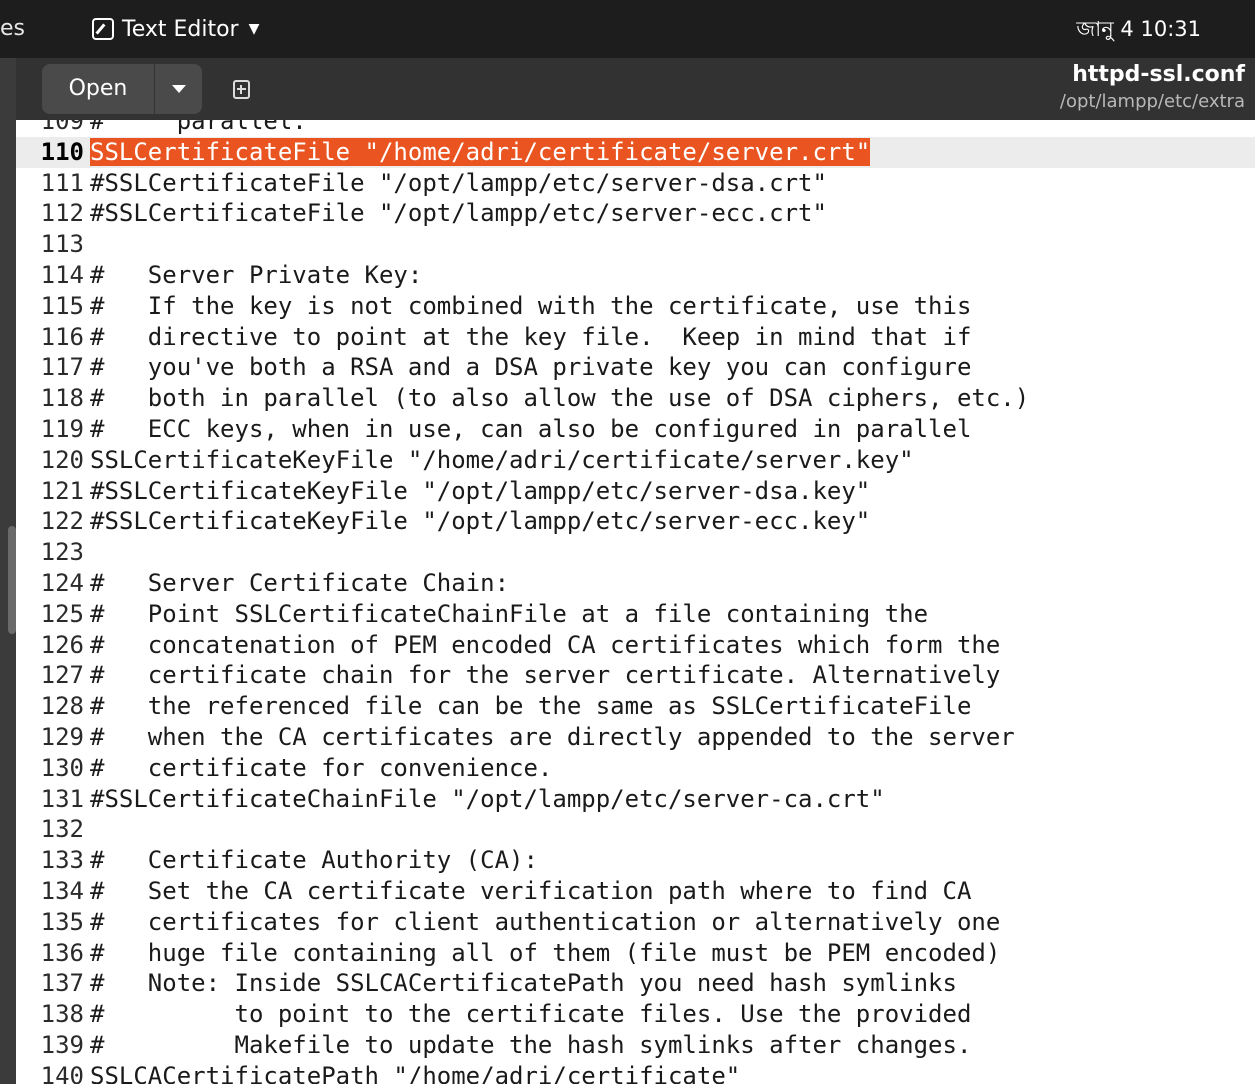 The height and width of the screenshot is (1084, 1255). Describe the element at coordinates (62, 429) in the screenshot. I see `line-number: 119` at that location.